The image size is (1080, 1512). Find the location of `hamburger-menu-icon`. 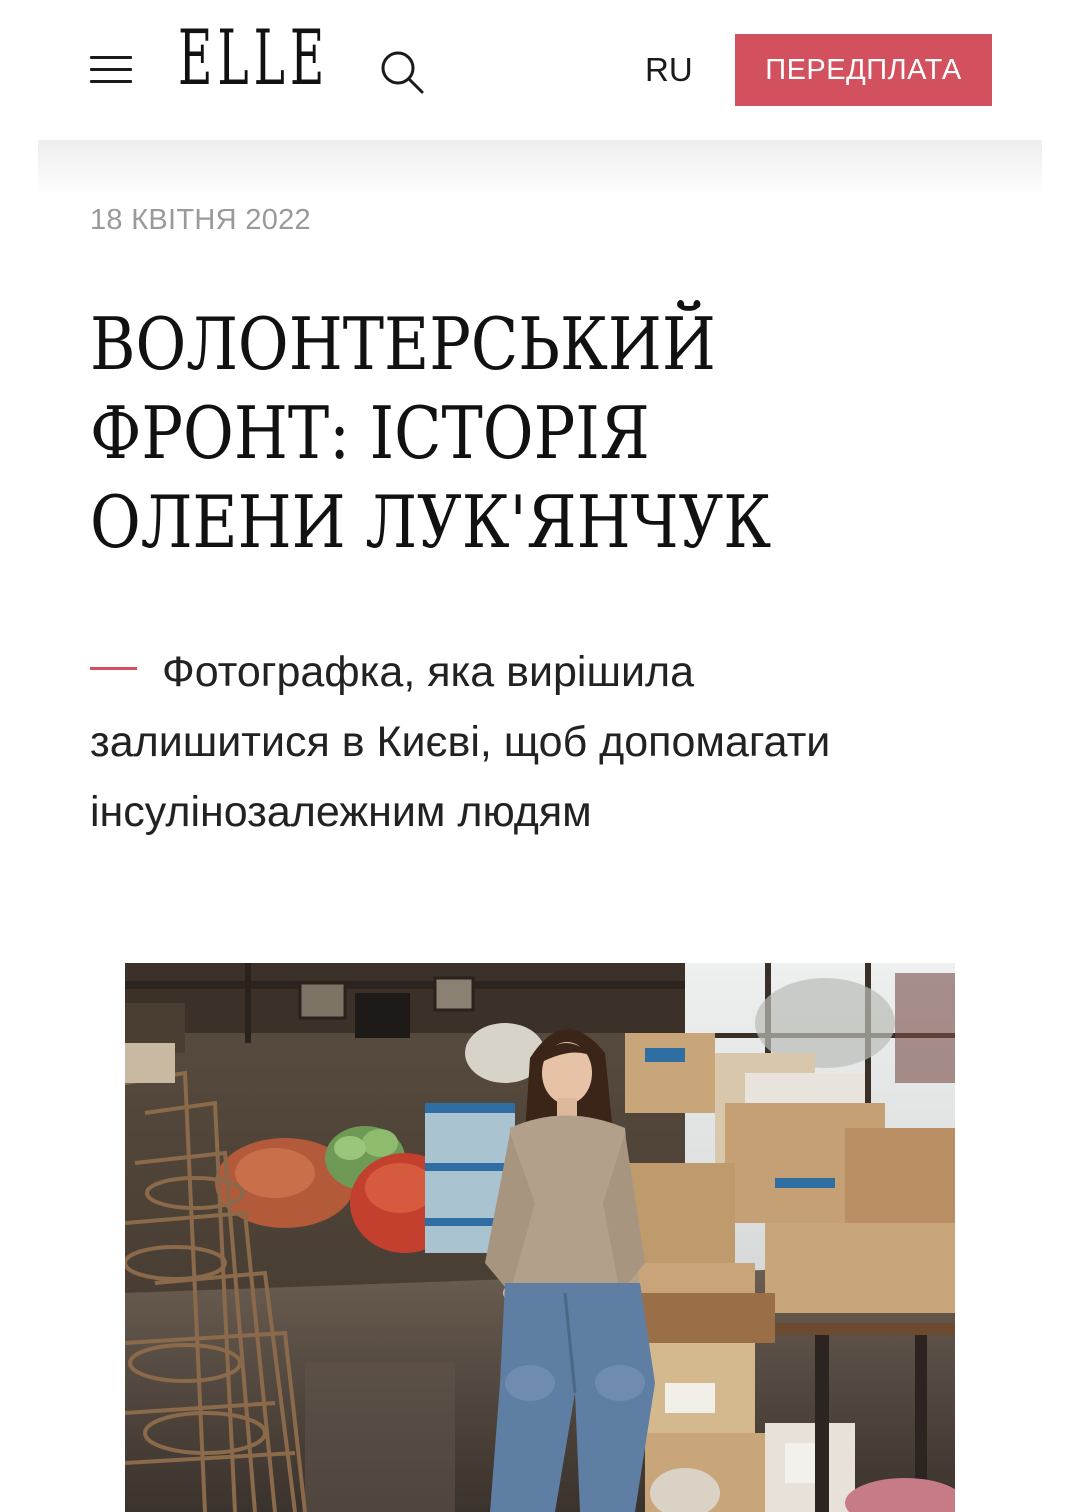

hamburger-menu-icon is located at coordinates (111, 69).